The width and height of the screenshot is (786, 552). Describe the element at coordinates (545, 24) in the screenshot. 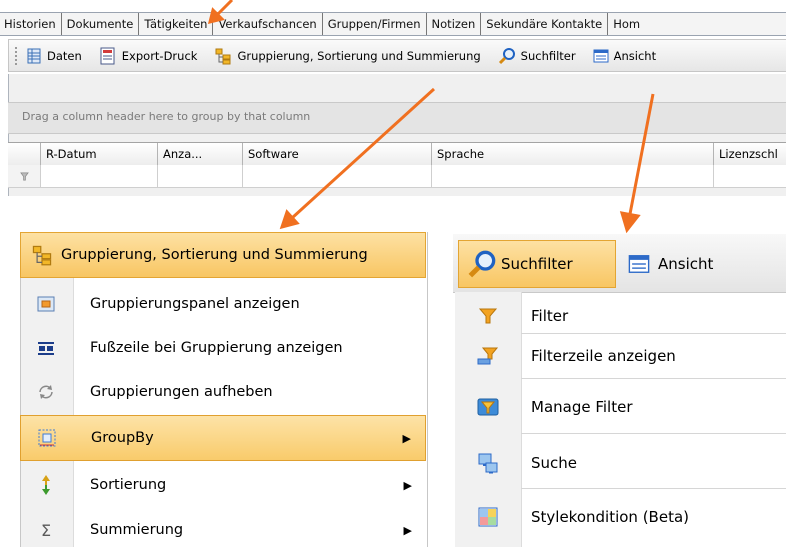

I see `tab-sekundaere-kontakte: Sekundäre Kontakte` at that location.